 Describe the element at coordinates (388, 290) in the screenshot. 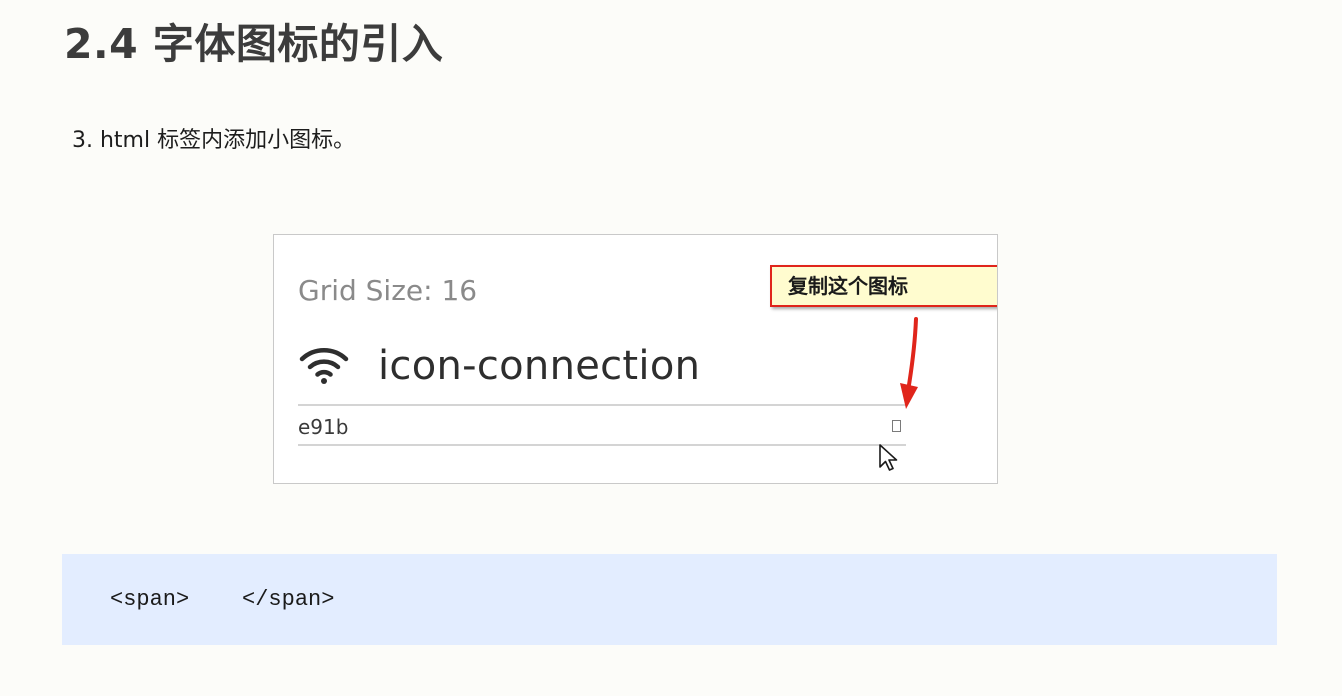

I see `grid-size-label: Grid Size: 16` at that location.